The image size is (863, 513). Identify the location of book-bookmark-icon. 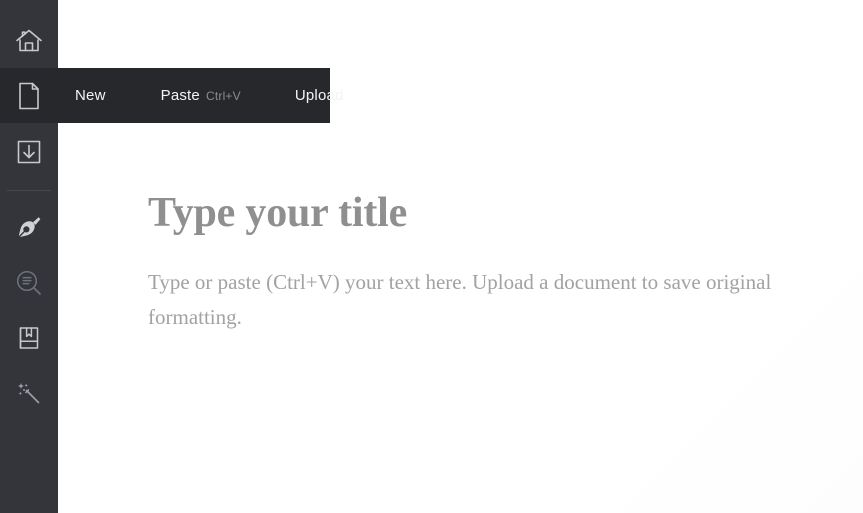
(29, 338).